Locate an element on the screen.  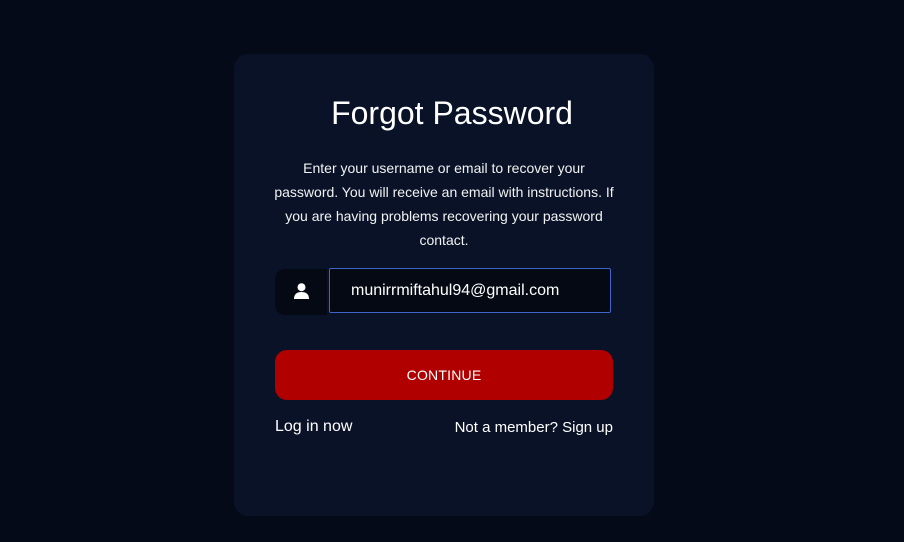
user-icon-container is located at coordinates (301, 292).